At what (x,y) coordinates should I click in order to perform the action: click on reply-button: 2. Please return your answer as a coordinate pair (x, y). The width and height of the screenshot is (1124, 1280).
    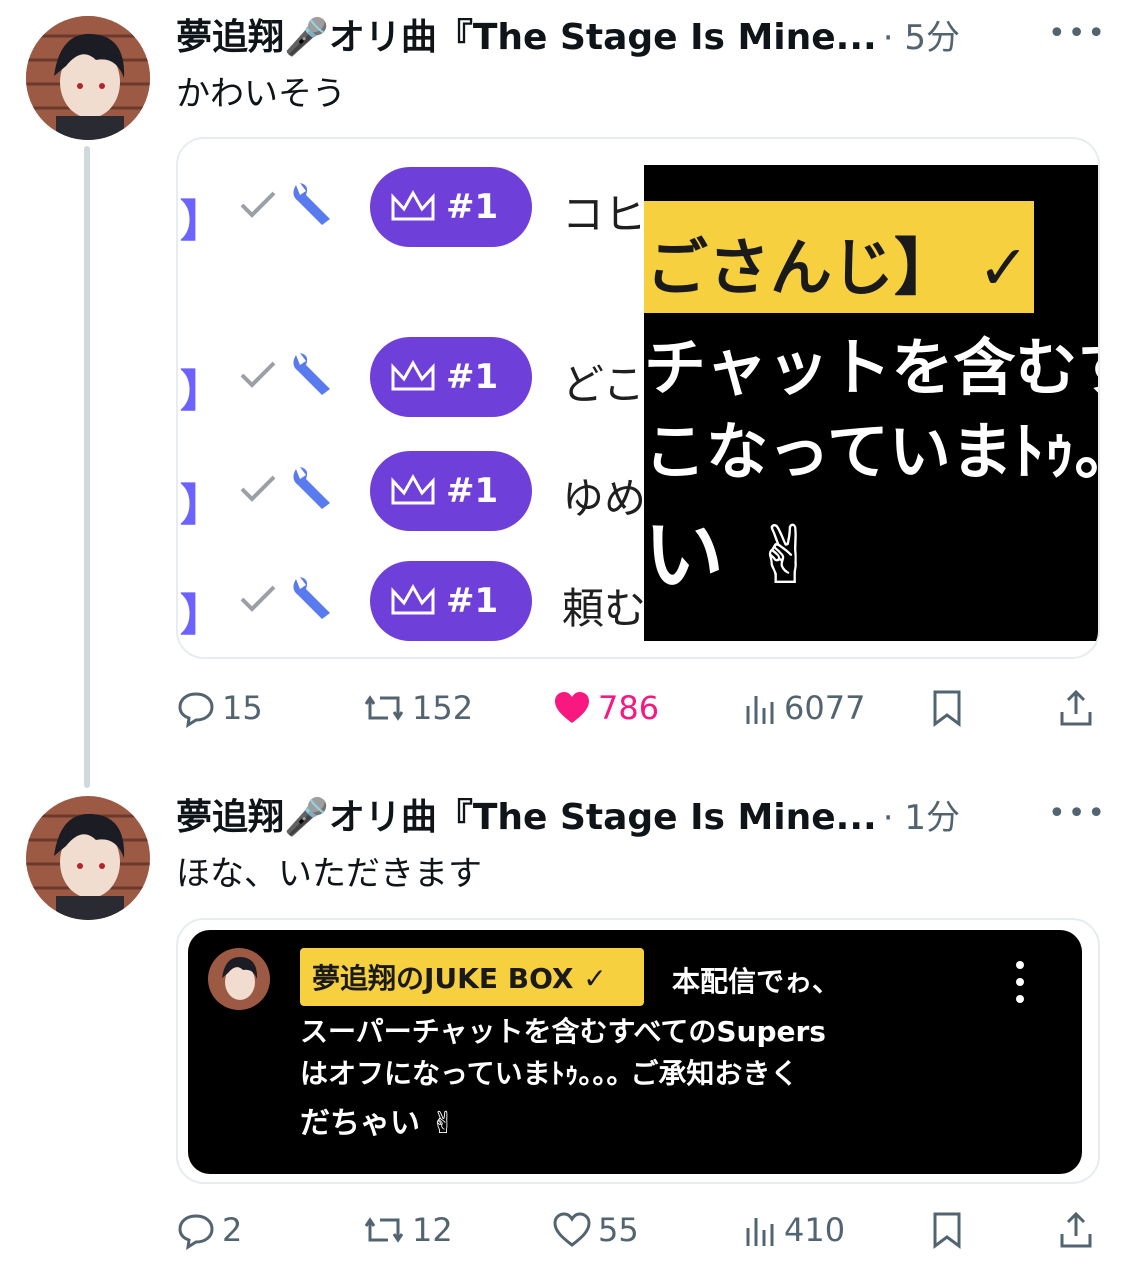
    Looking at the image, I should click on (209, 1230).